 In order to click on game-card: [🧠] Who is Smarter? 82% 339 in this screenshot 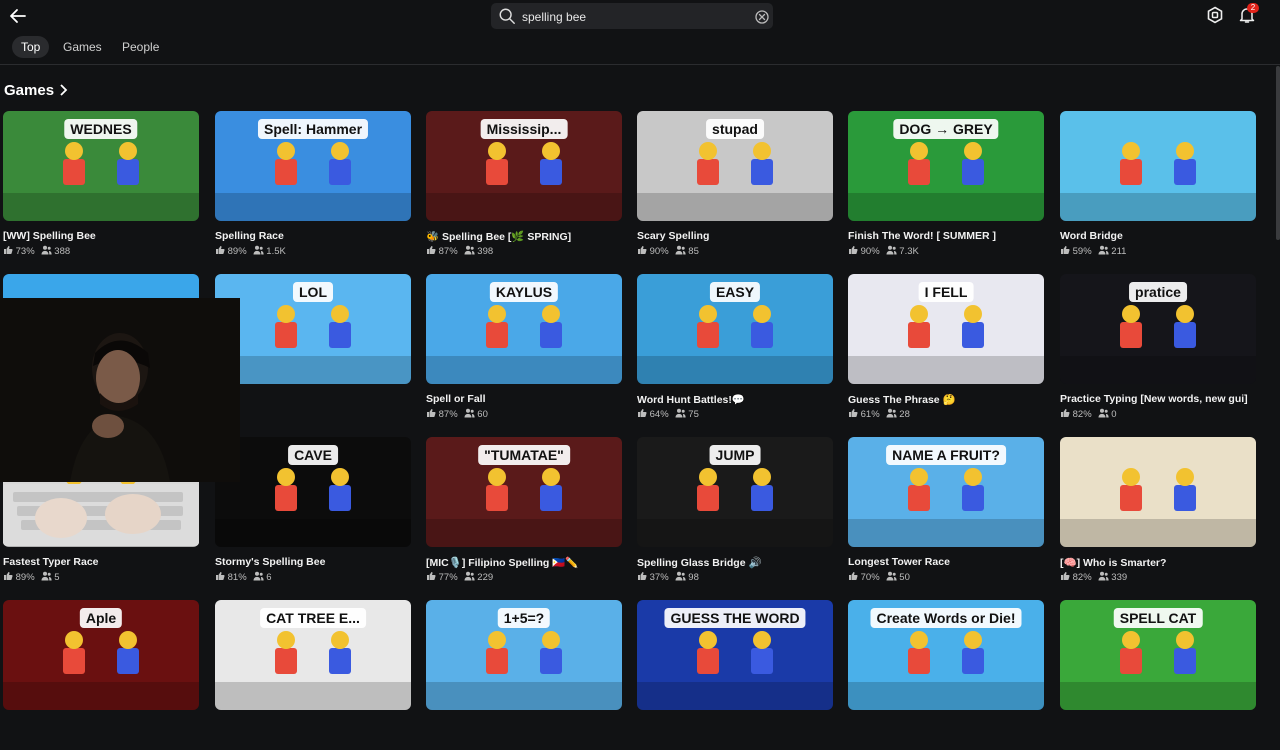, I will do `click(1158, 512)`.